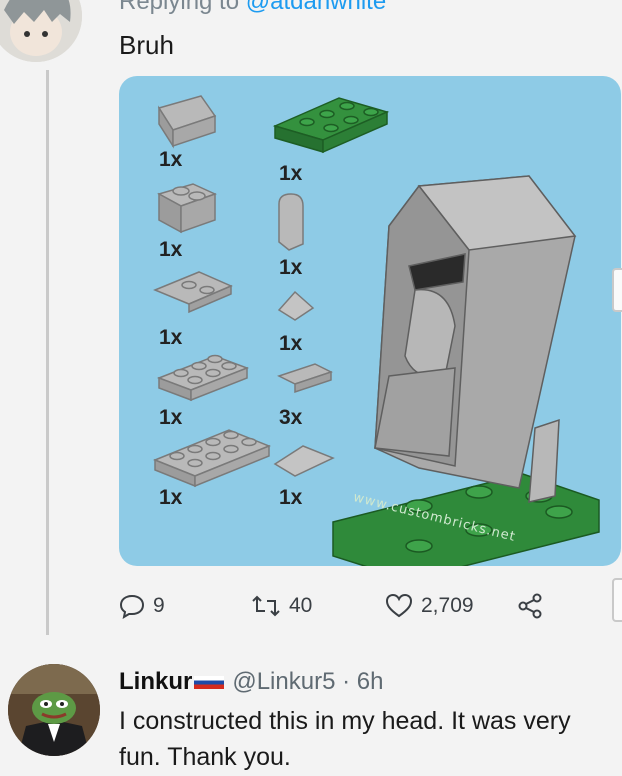  I want to click on reply-author-line: Linkur @Linkur5 · 6h, so click(251, 682).